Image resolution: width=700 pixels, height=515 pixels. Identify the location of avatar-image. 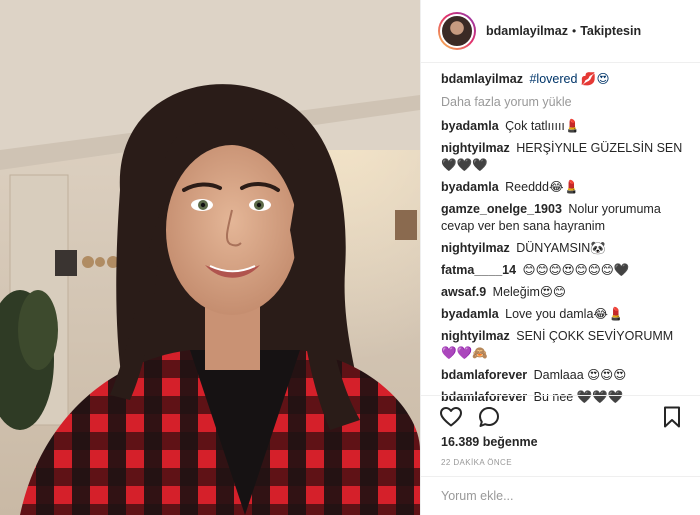
(457, 31).